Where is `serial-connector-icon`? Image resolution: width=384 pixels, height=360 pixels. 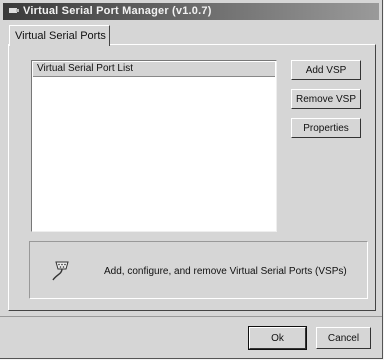
serial-connector-icon is located at coordinates (60, 271).